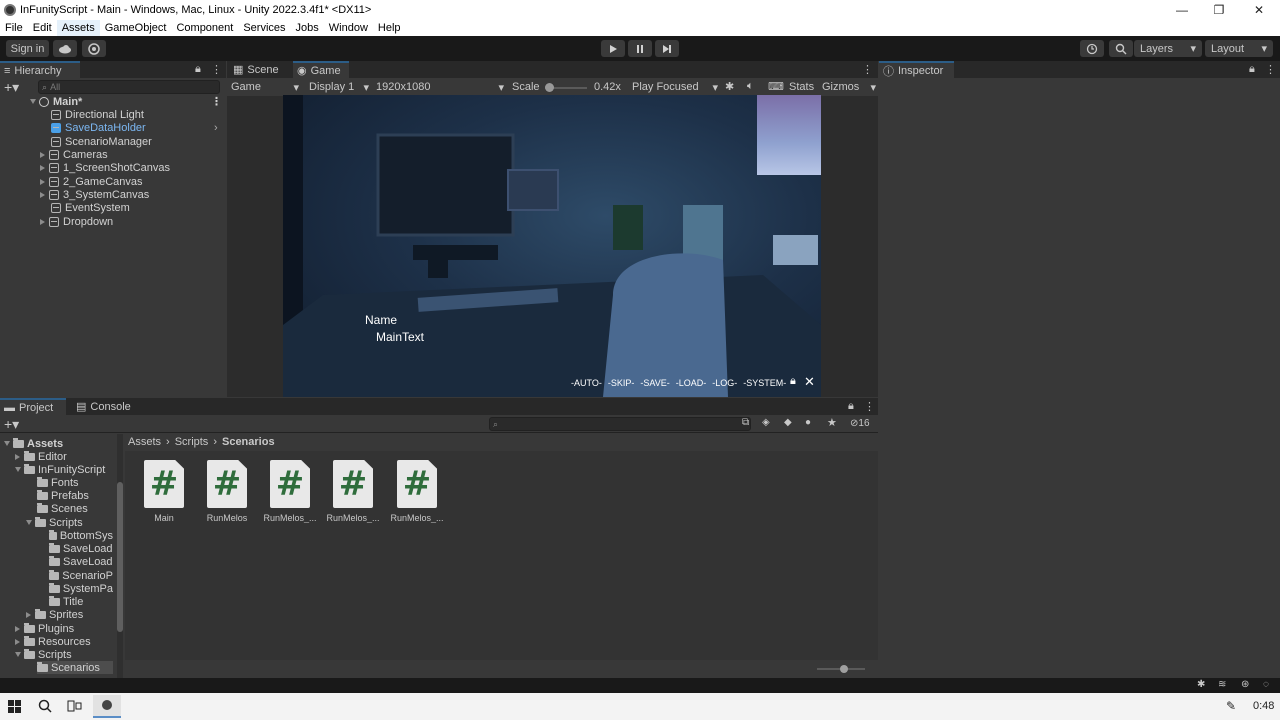 This screenshot has height=720, width=1280. I want to click on hierarchy-item: Directional Light, so click(113, 114).